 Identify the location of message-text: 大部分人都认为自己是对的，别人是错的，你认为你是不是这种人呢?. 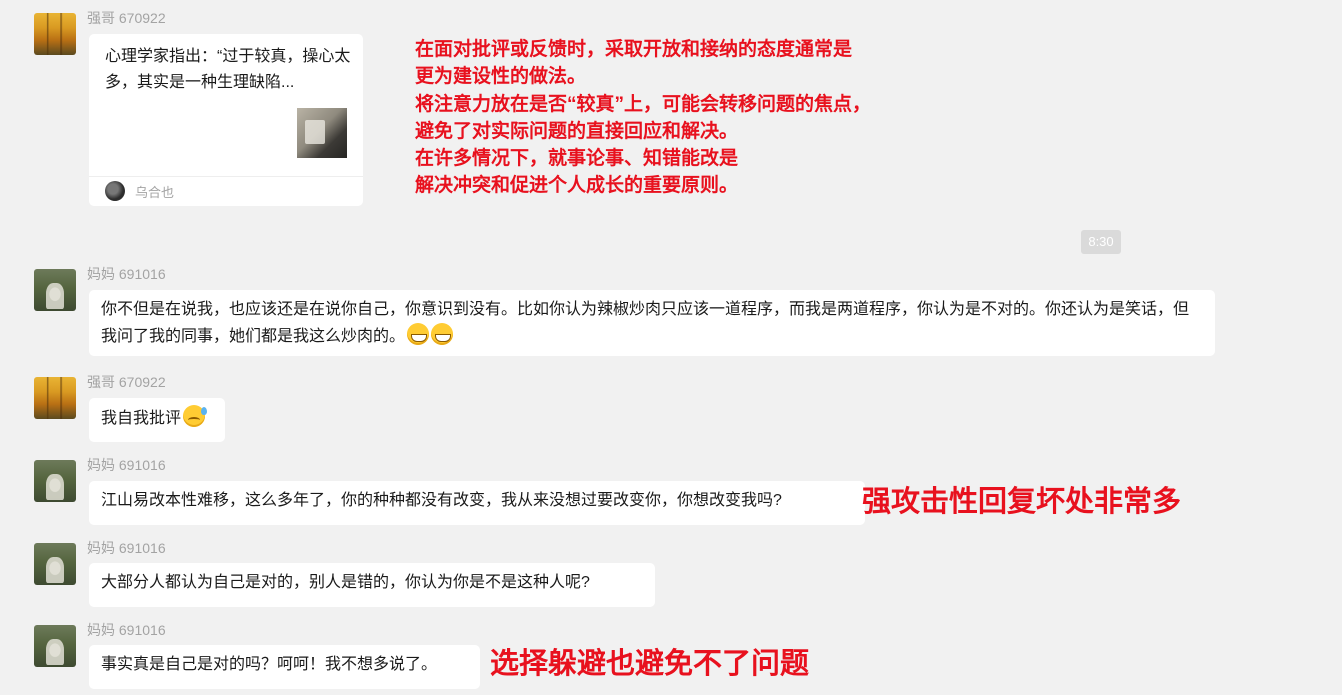
(345, 582).